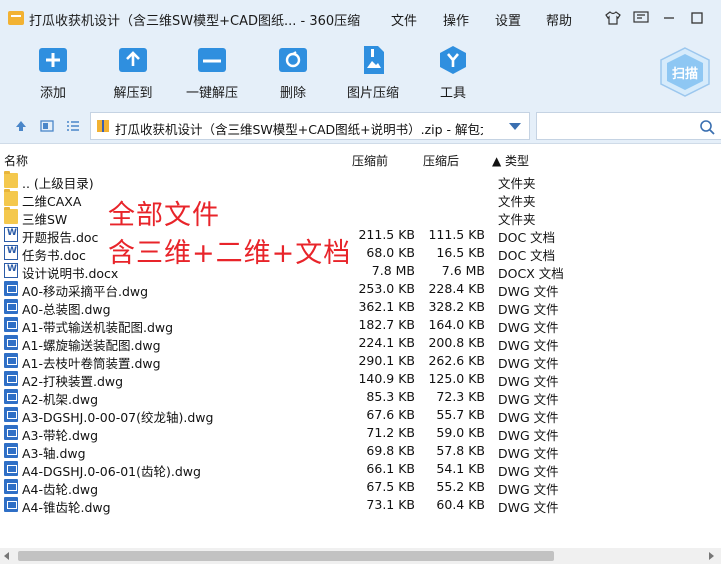 The image size is (721, 572). Describe the element at coordinates (463, 270) in the screenshot. I see `file-original-size: 7.6 MB` at that location.